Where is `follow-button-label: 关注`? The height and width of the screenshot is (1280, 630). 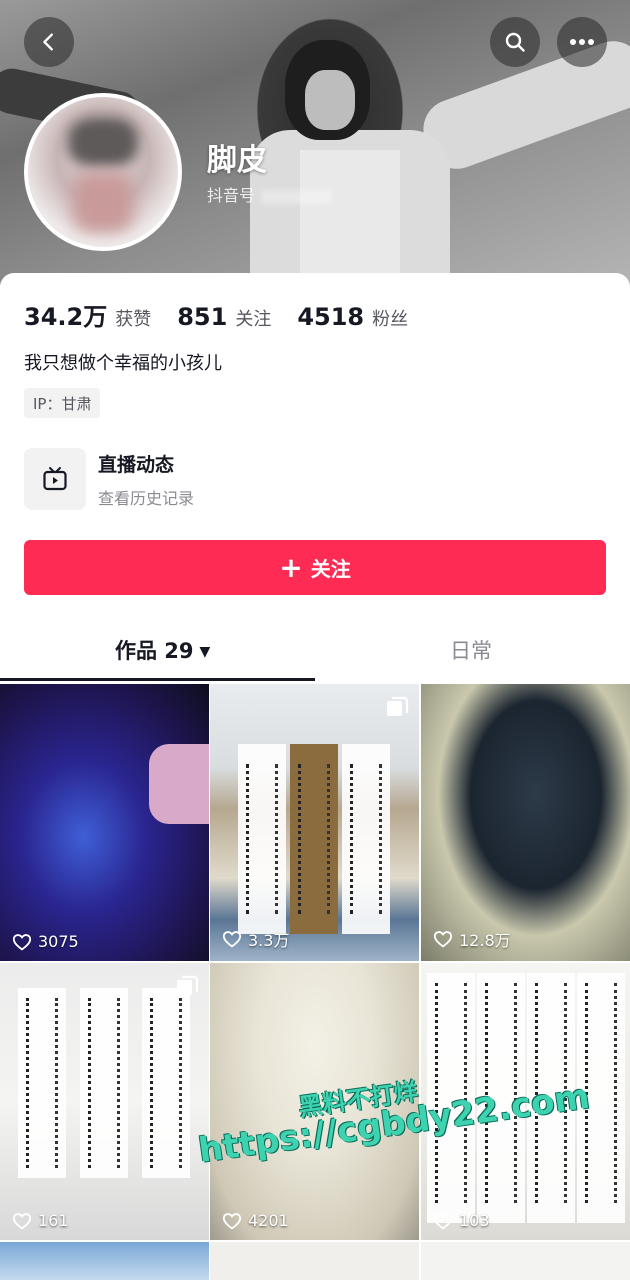 follow-button-label: 关注 is located at coordinates (330, 569).